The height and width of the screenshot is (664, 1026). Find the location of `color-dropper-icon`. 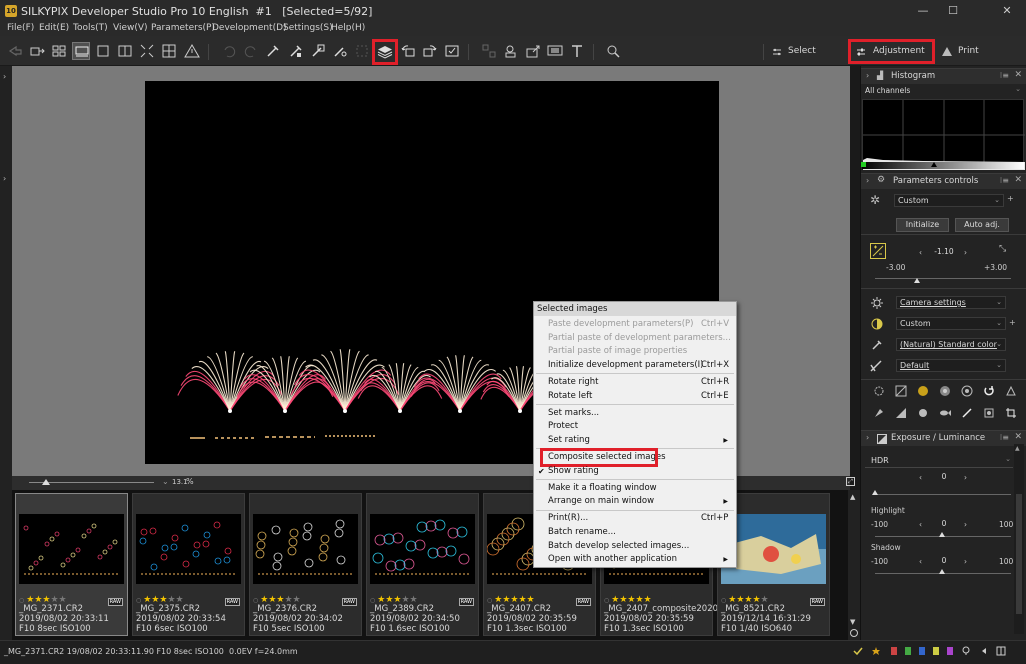

color-dropper-icon is located at coordinates (877, 345).